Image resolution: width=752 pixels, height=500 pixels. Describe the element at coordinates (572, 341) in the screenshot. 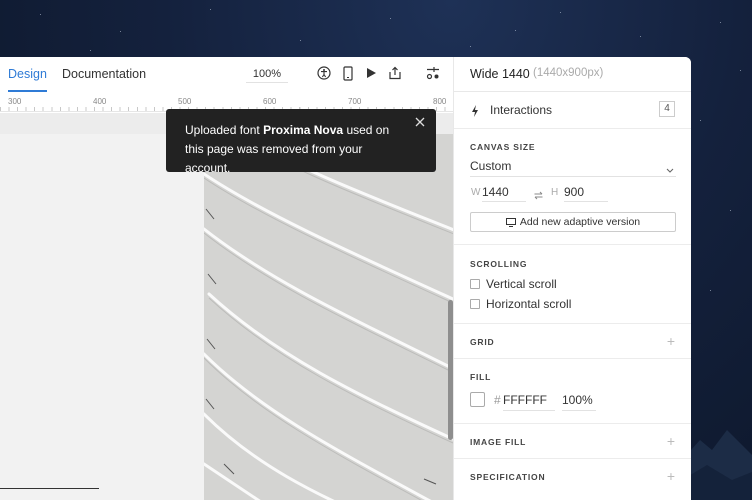

I see `grid-section: GRID +` at that location.